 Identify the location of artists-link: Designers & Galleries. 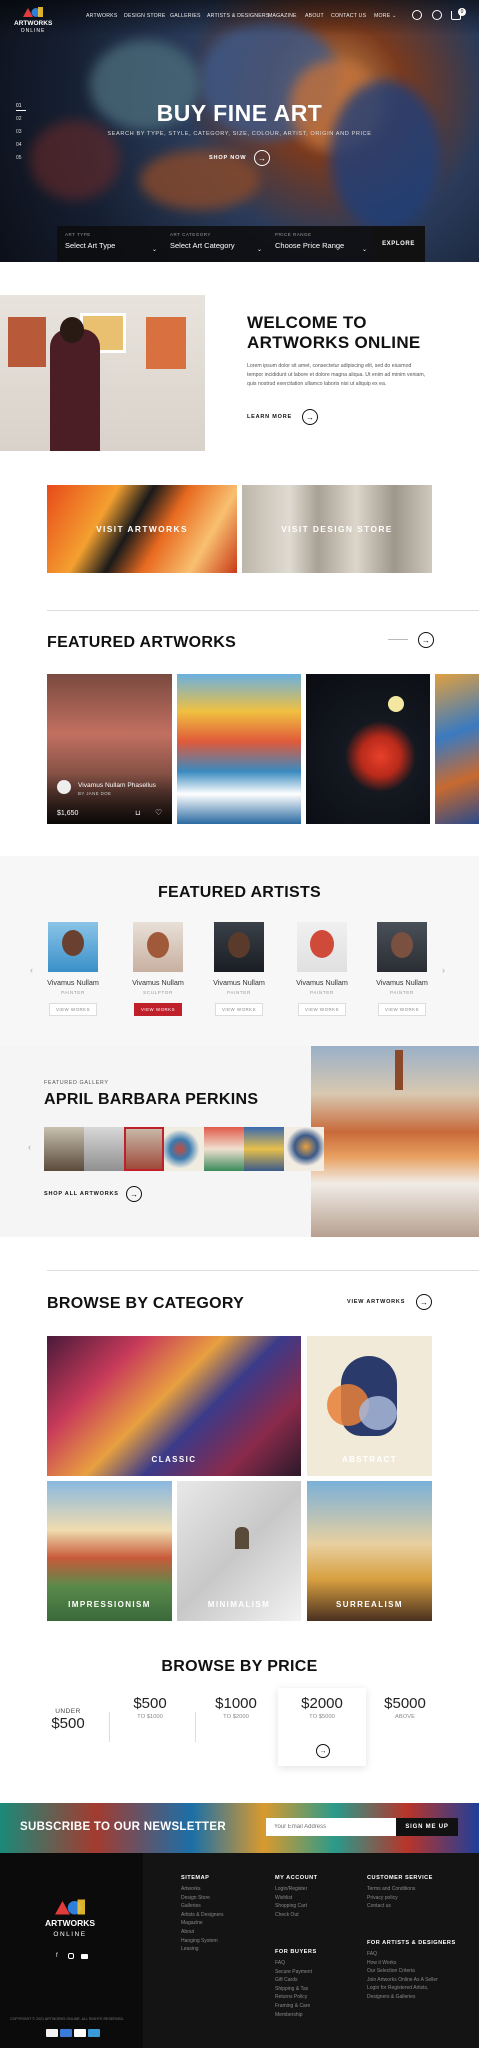
(402, 1997).